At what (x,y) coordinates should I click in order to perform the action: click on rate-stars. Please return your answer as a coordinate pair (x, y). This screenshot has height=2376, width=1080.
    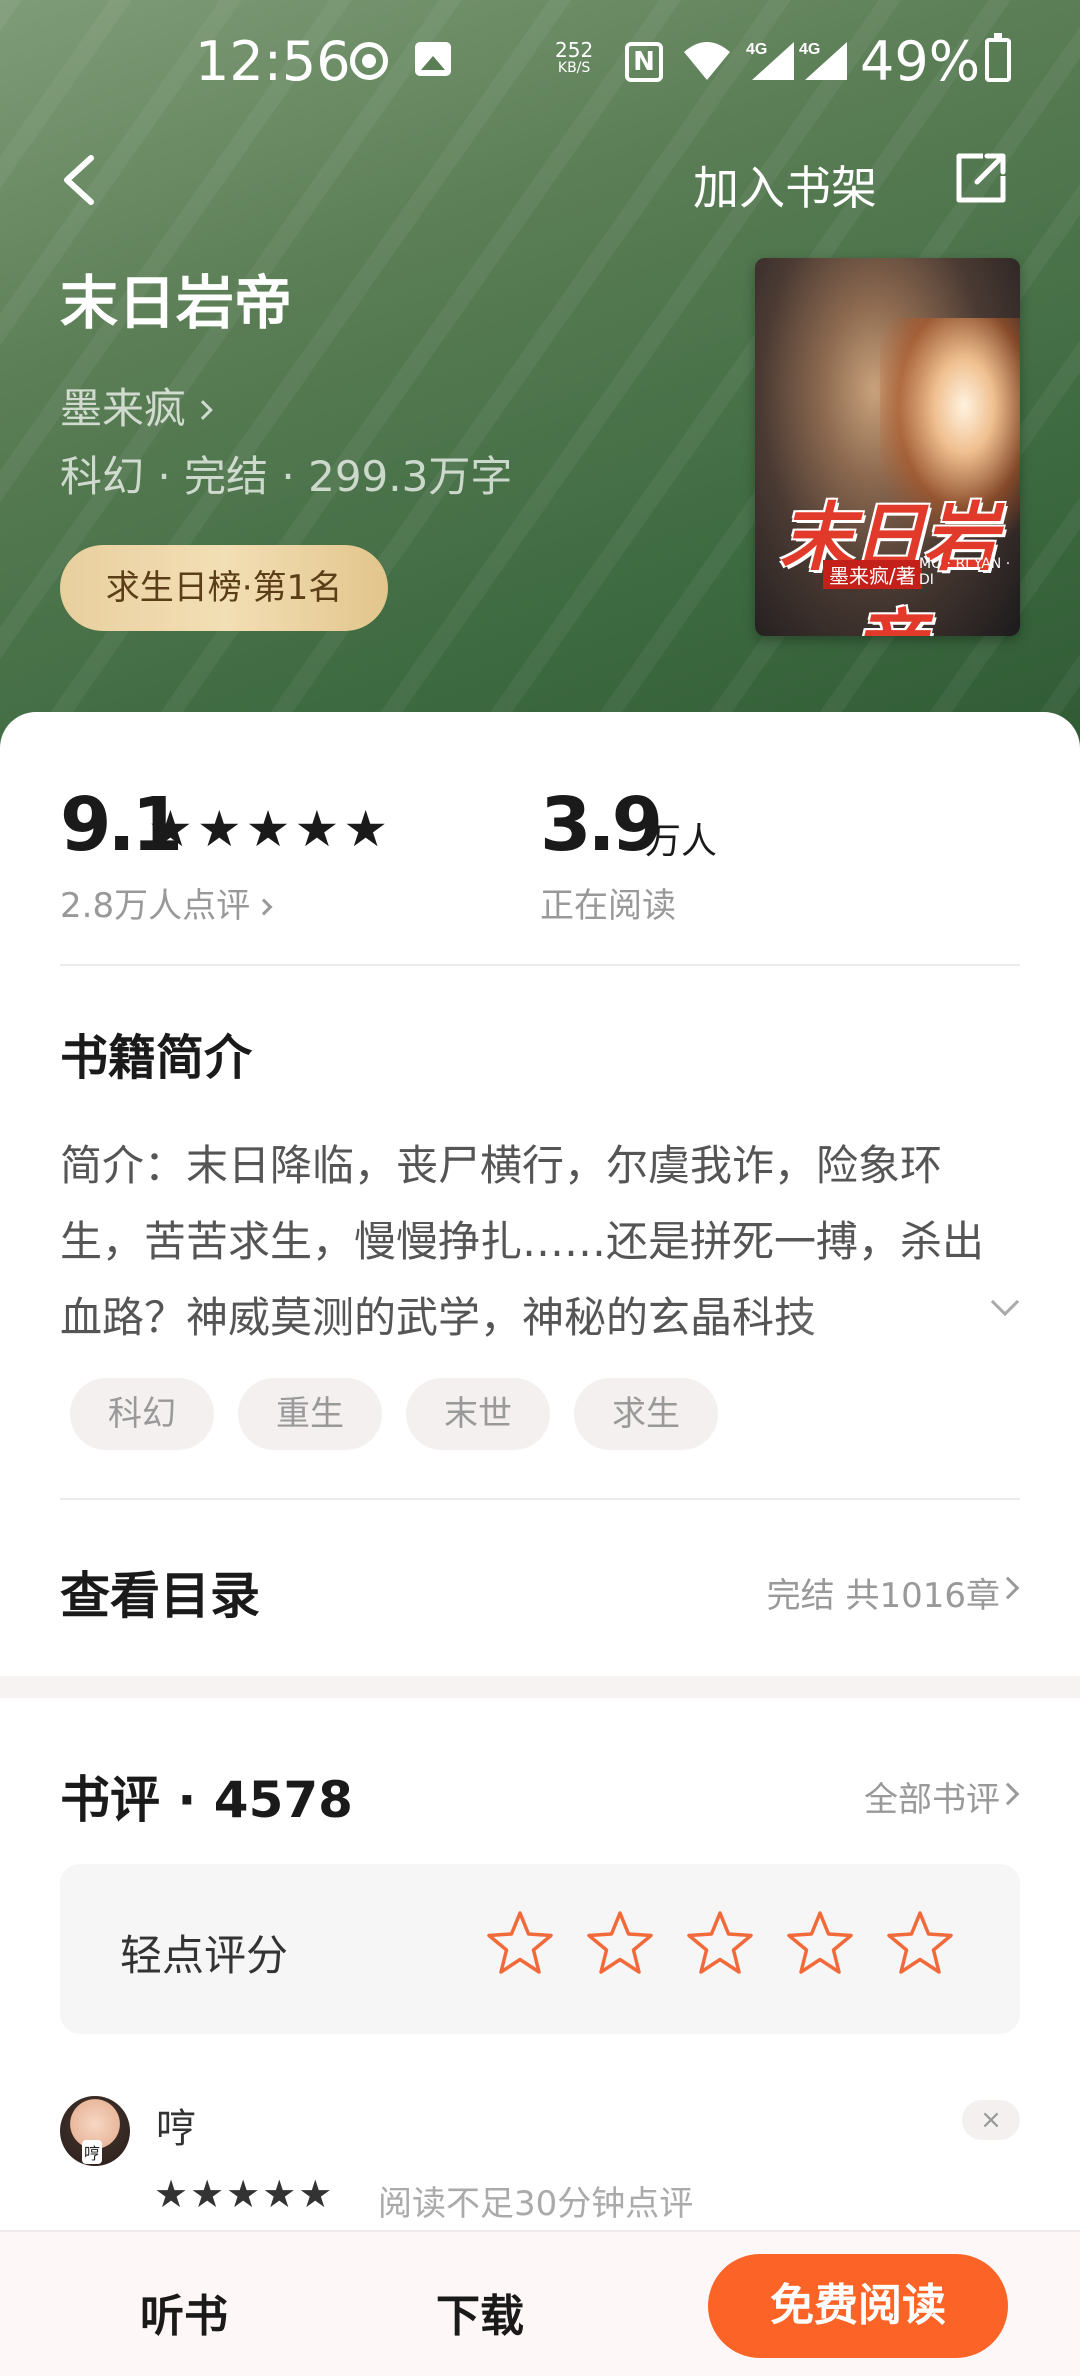
    Looking at the image, I should click on (720, 1943).